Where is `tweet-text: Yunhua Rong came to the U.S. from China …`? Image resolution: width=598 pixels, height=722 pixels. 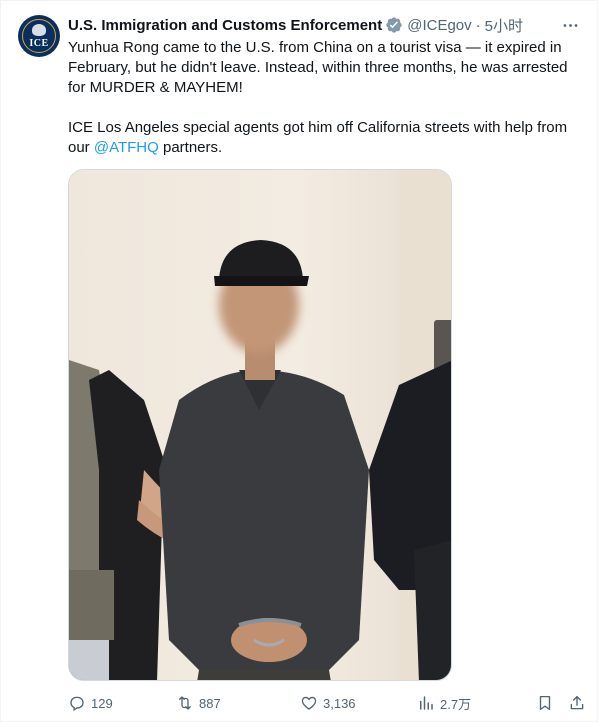
tweet-text: Yunhua Rong came to the U.S. from China … is located at coordinates (326, 98).